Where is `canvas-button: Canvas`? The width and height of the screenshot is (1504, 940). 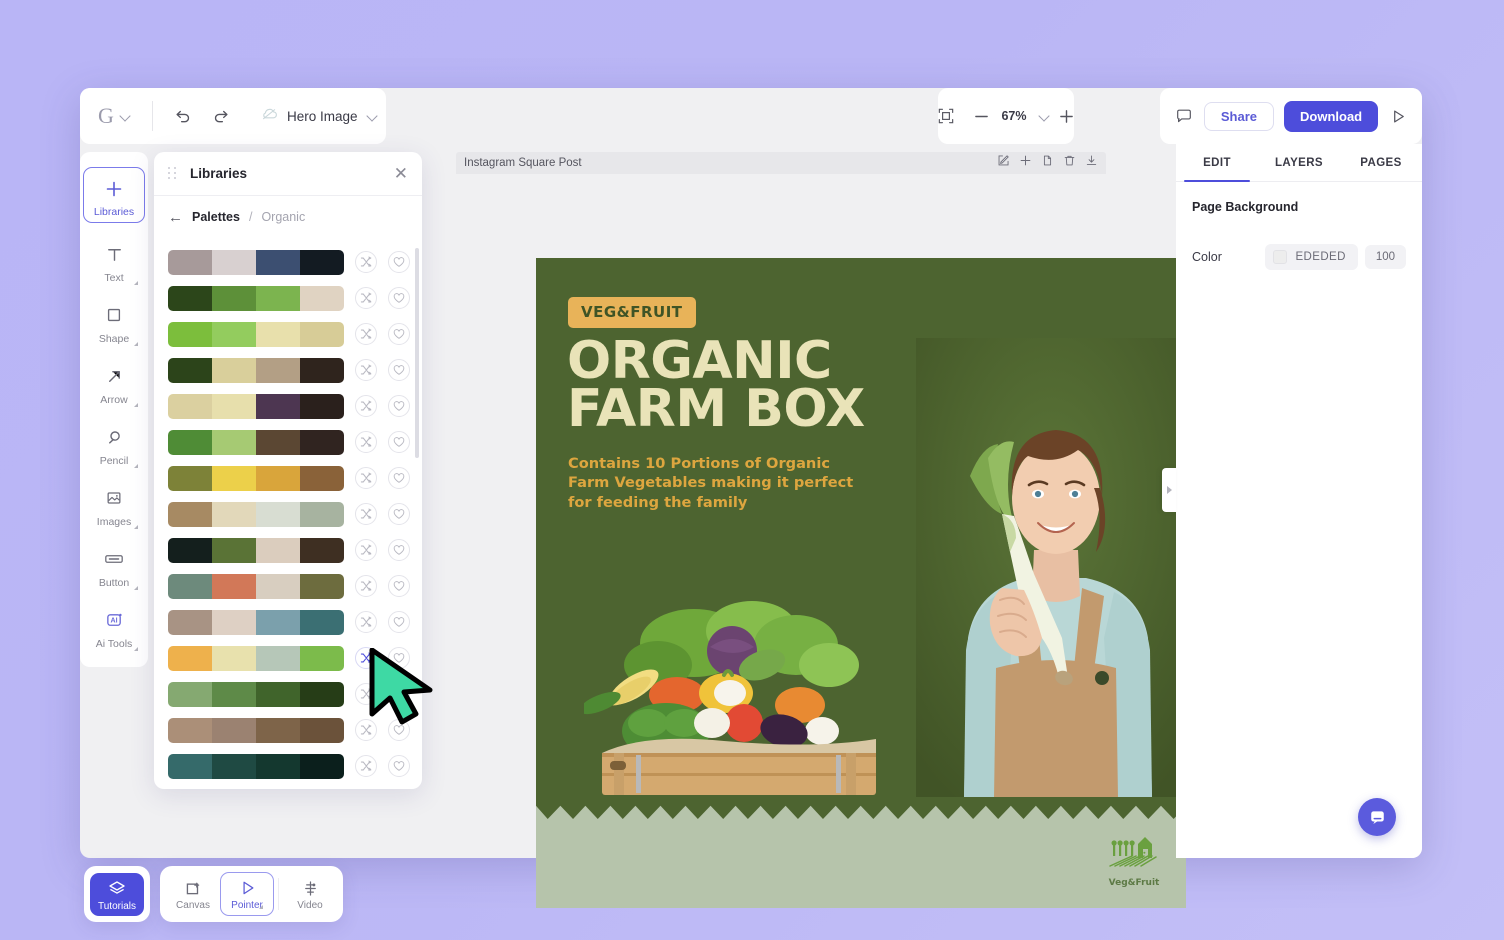
canvas-button: Canvas is located at coordinates (193, 894).